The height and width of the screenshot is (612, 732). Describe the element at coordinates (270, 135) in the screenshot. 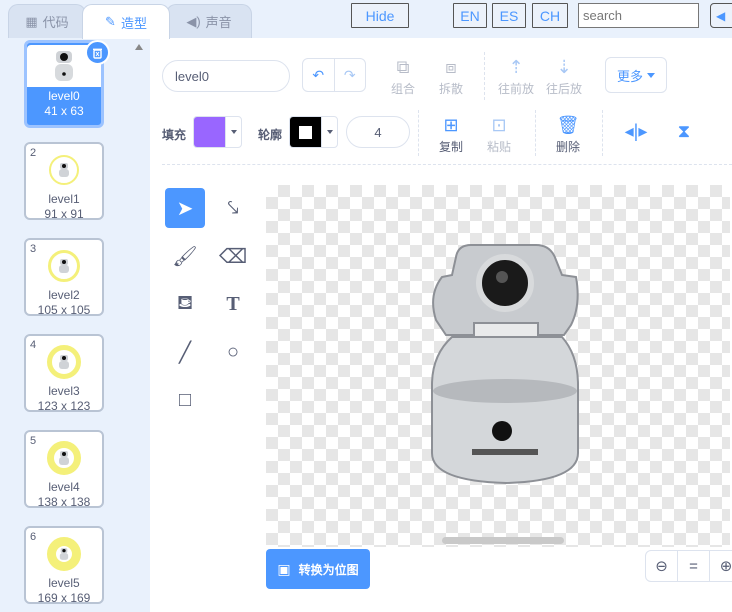

I see `outline-label: 轮廓` at that location.